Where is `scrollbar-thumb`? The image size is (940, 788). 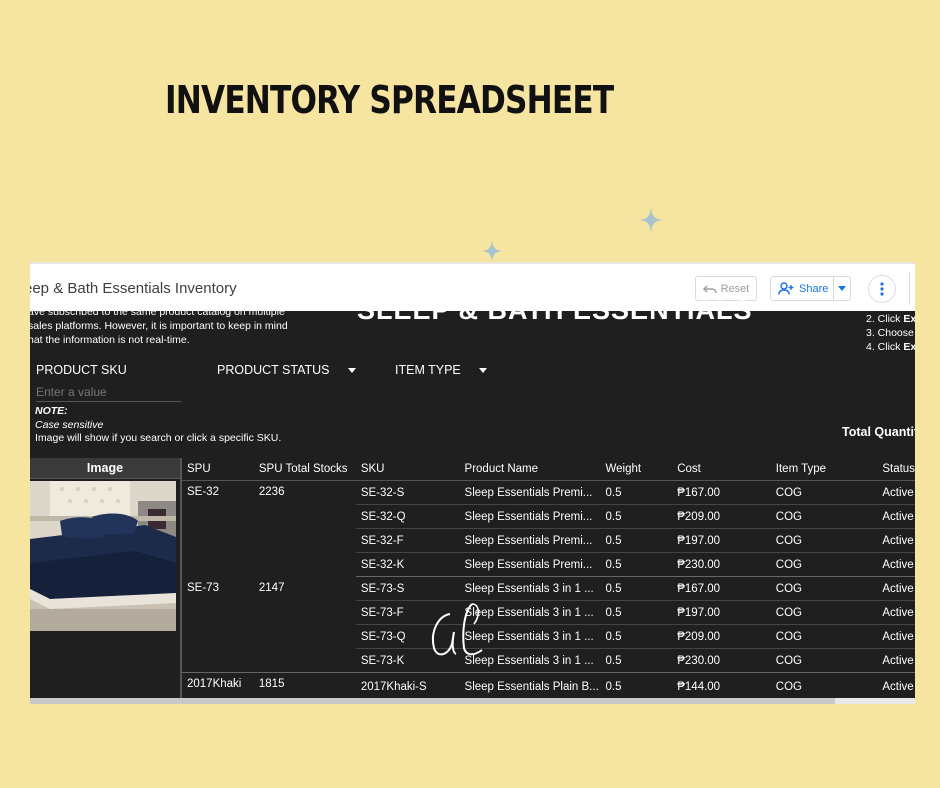
scrollbar-thumb is located at coordinates (432, 701).